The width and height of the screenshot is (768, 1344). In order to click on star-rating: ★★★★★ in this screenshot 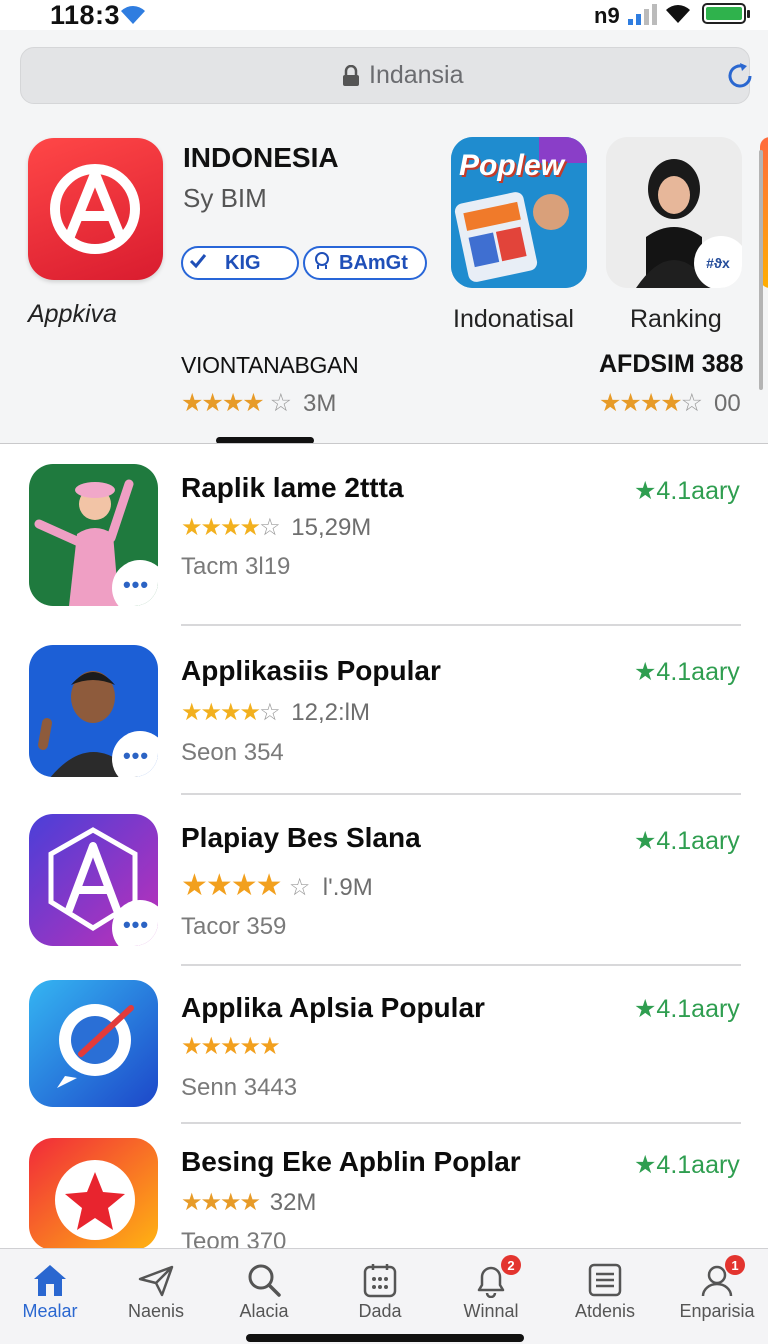, I will do `click(231, 1046)`.